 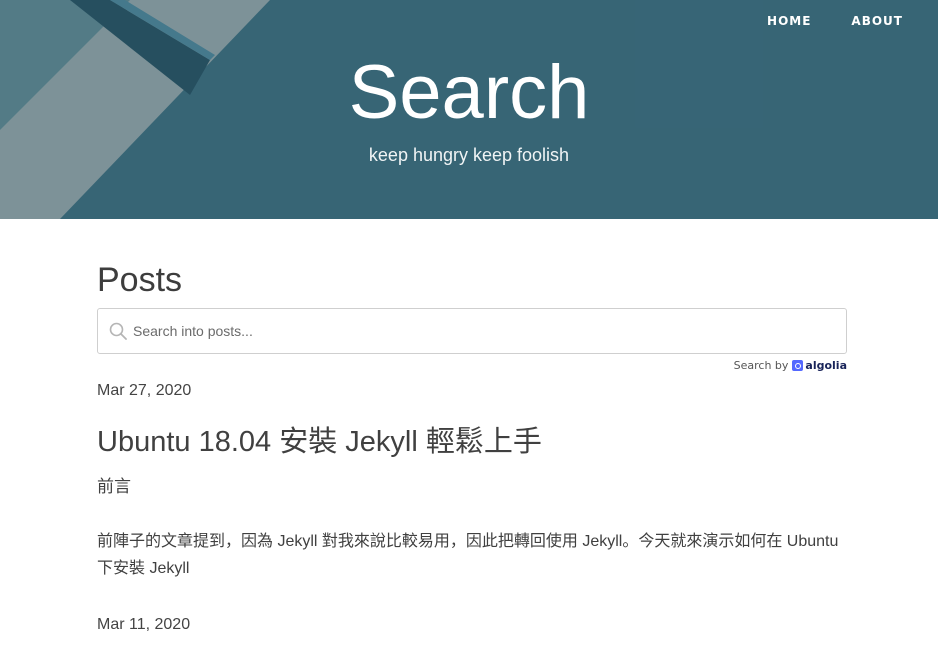 I want to click on post-title-link: Ubuntu 18.04 安裝 Jekyll 輕鬆上手, so click(x=319, y=442).